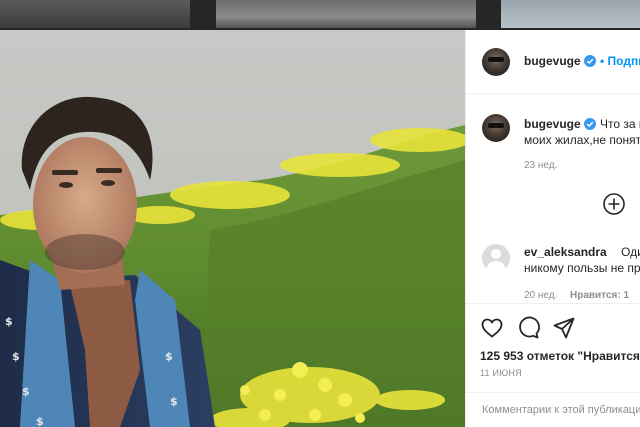  I want to click on comment-likes: Нравится: 1, so click(599, 295).